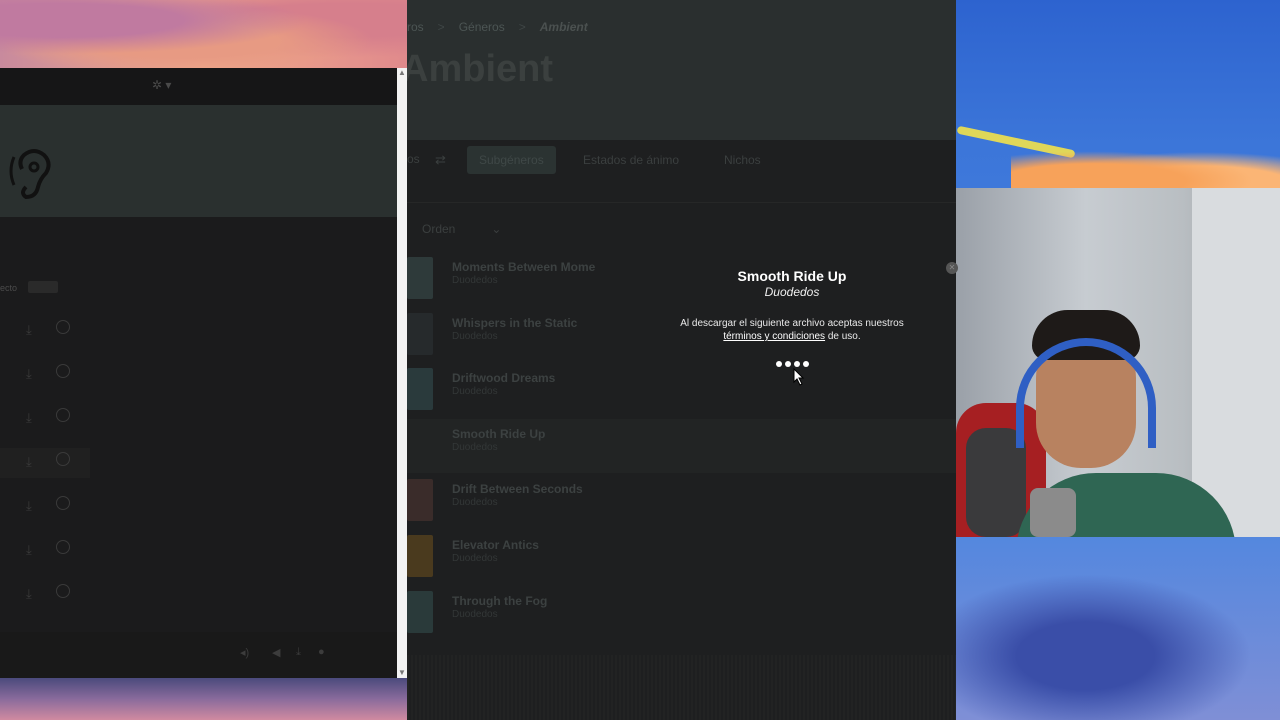 This screenshot has height=720, width=1280. What do you see at coordinates (631, 160) in the screenshot?
I see `tab-estados-de-animo: Estados de ánimo` at bounding box center [631, 160].